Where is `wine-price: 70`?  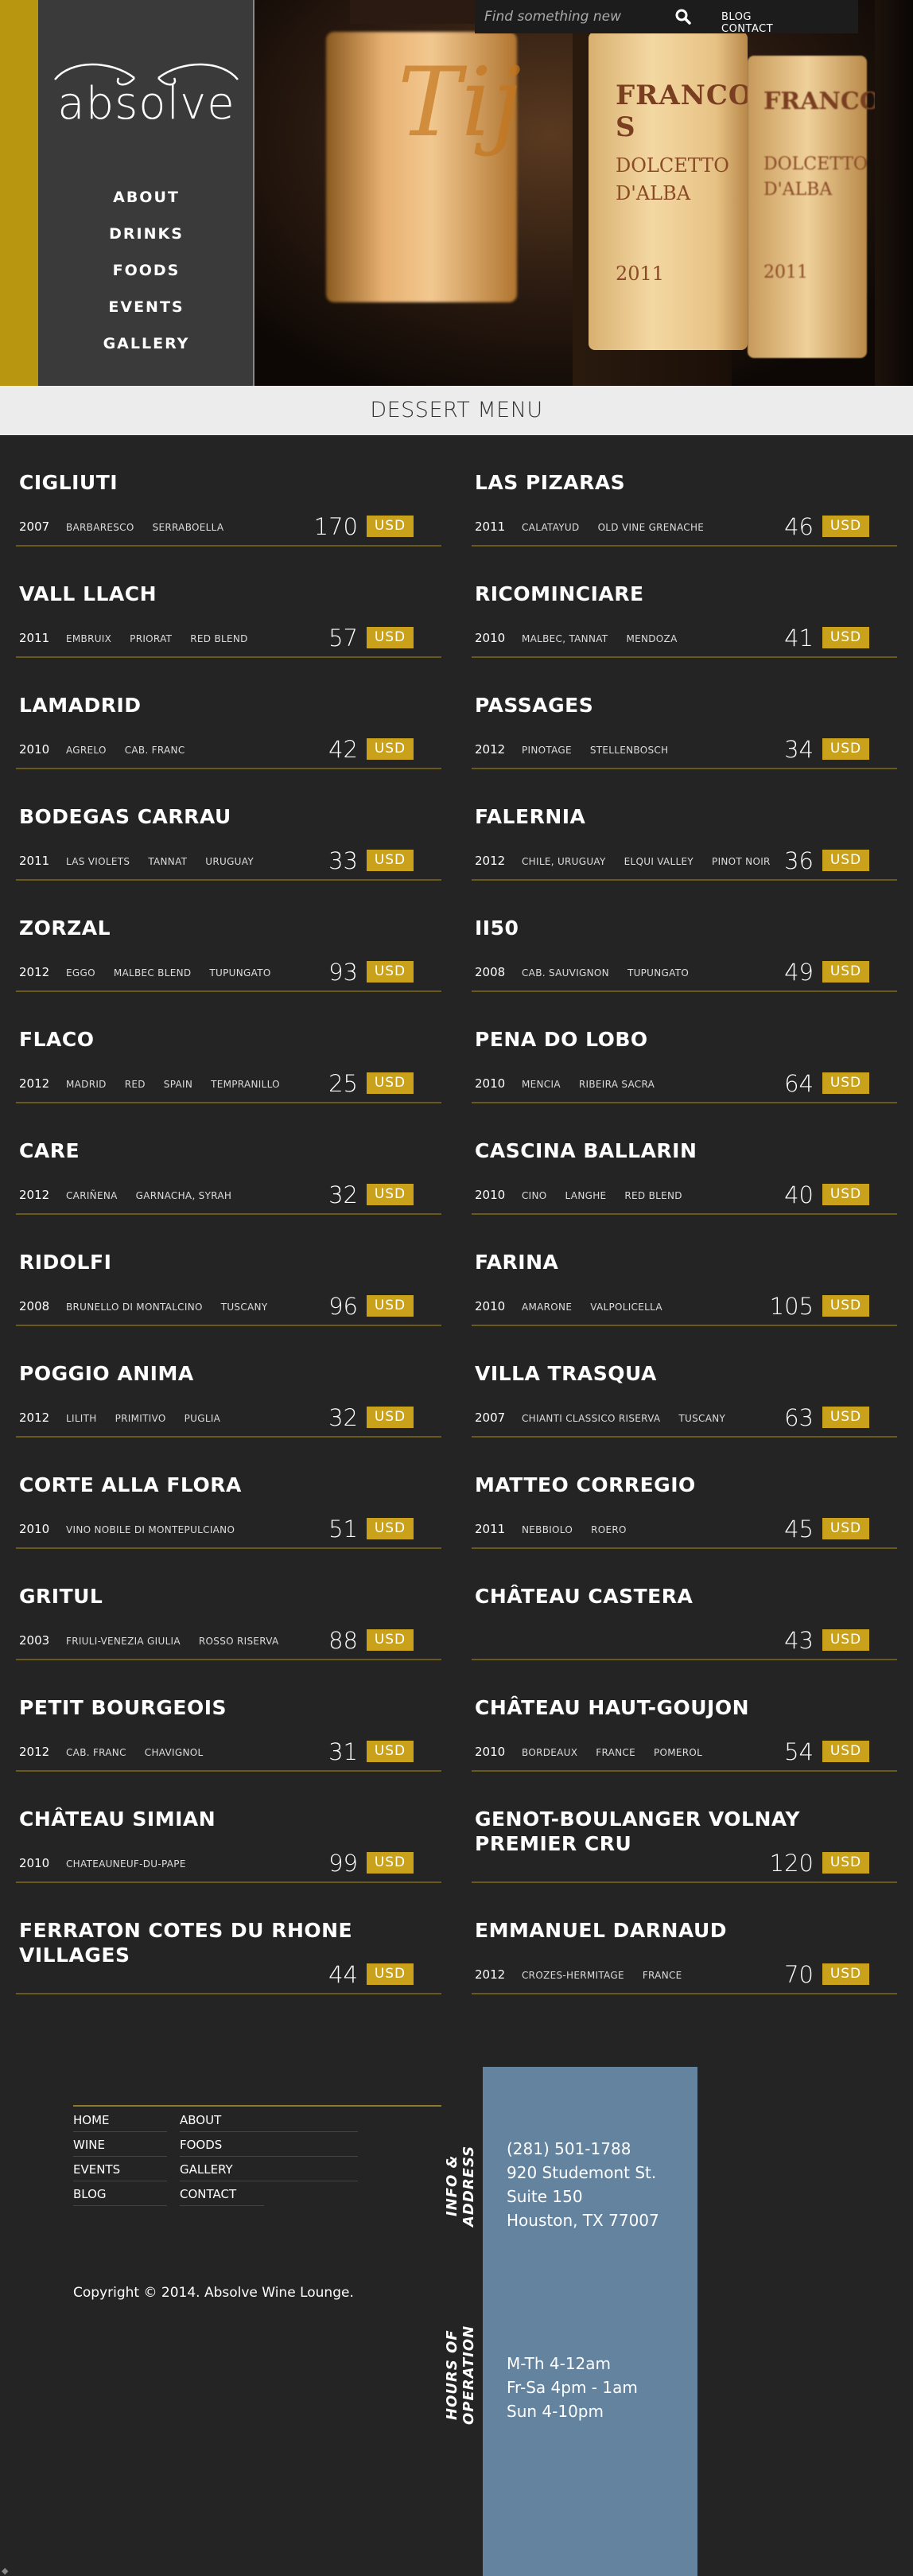
wine-price: 70 is located at coordinates (799, 1975).